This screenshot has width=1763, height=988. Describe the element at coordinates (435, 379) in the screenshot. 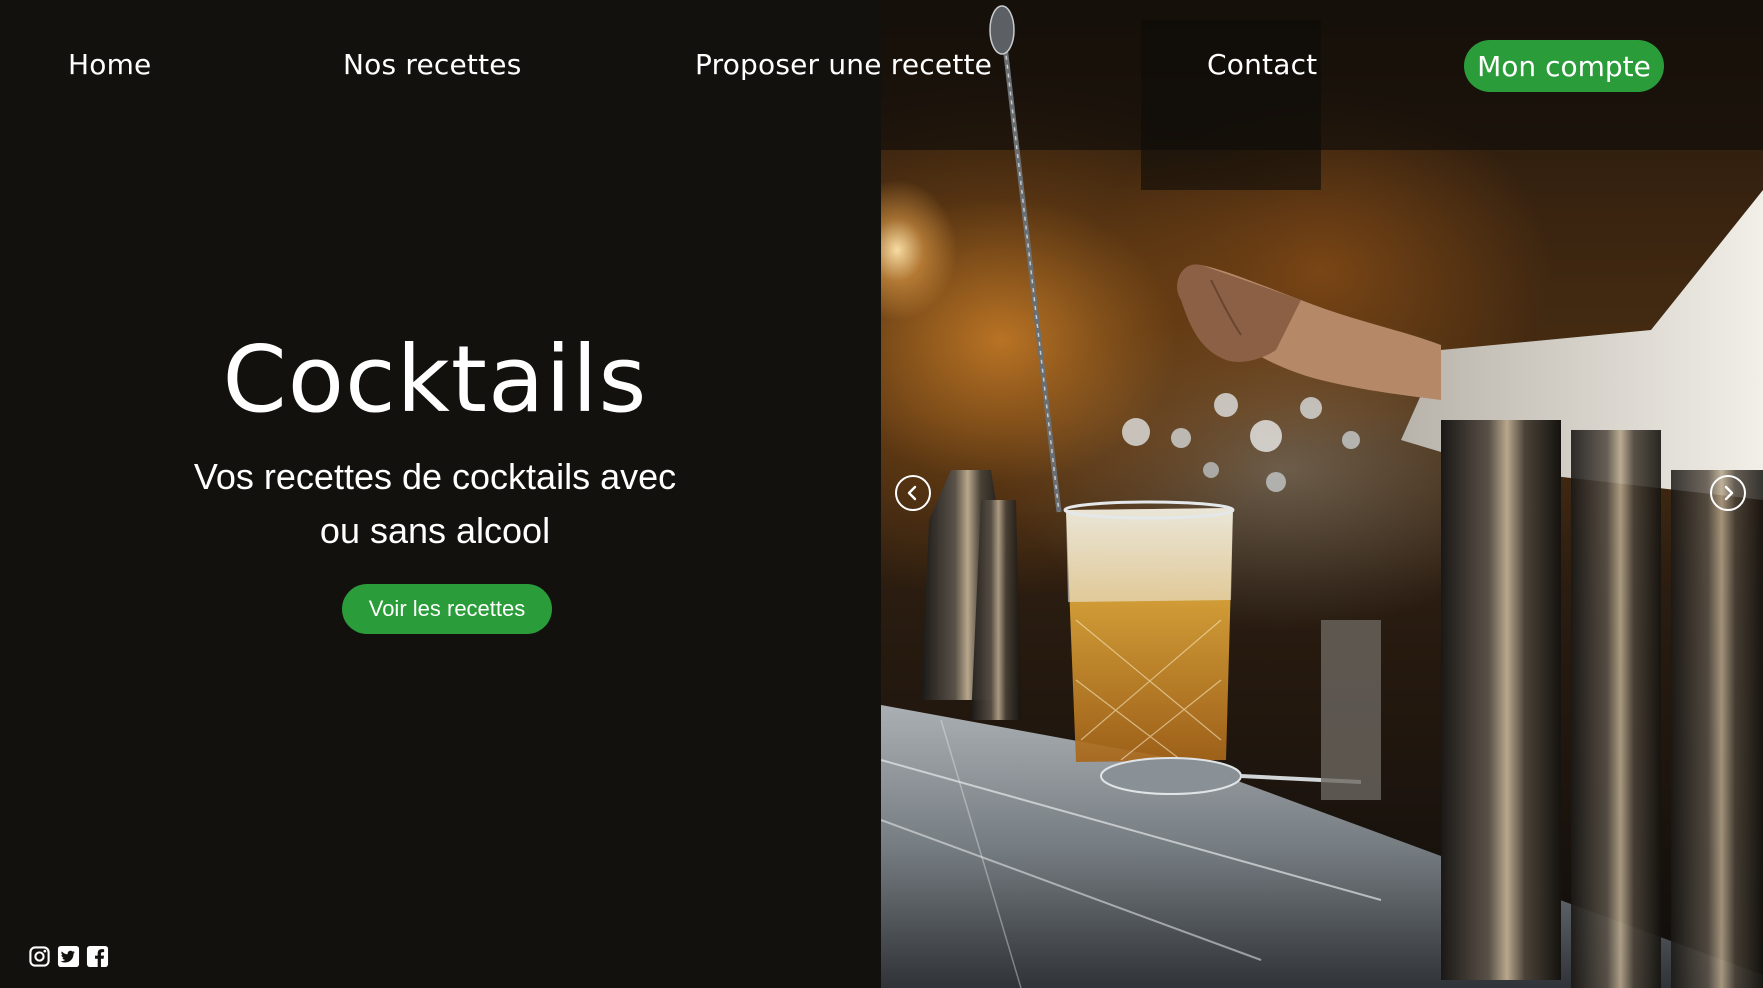

I see `hero-title: Cocktails` at that location.